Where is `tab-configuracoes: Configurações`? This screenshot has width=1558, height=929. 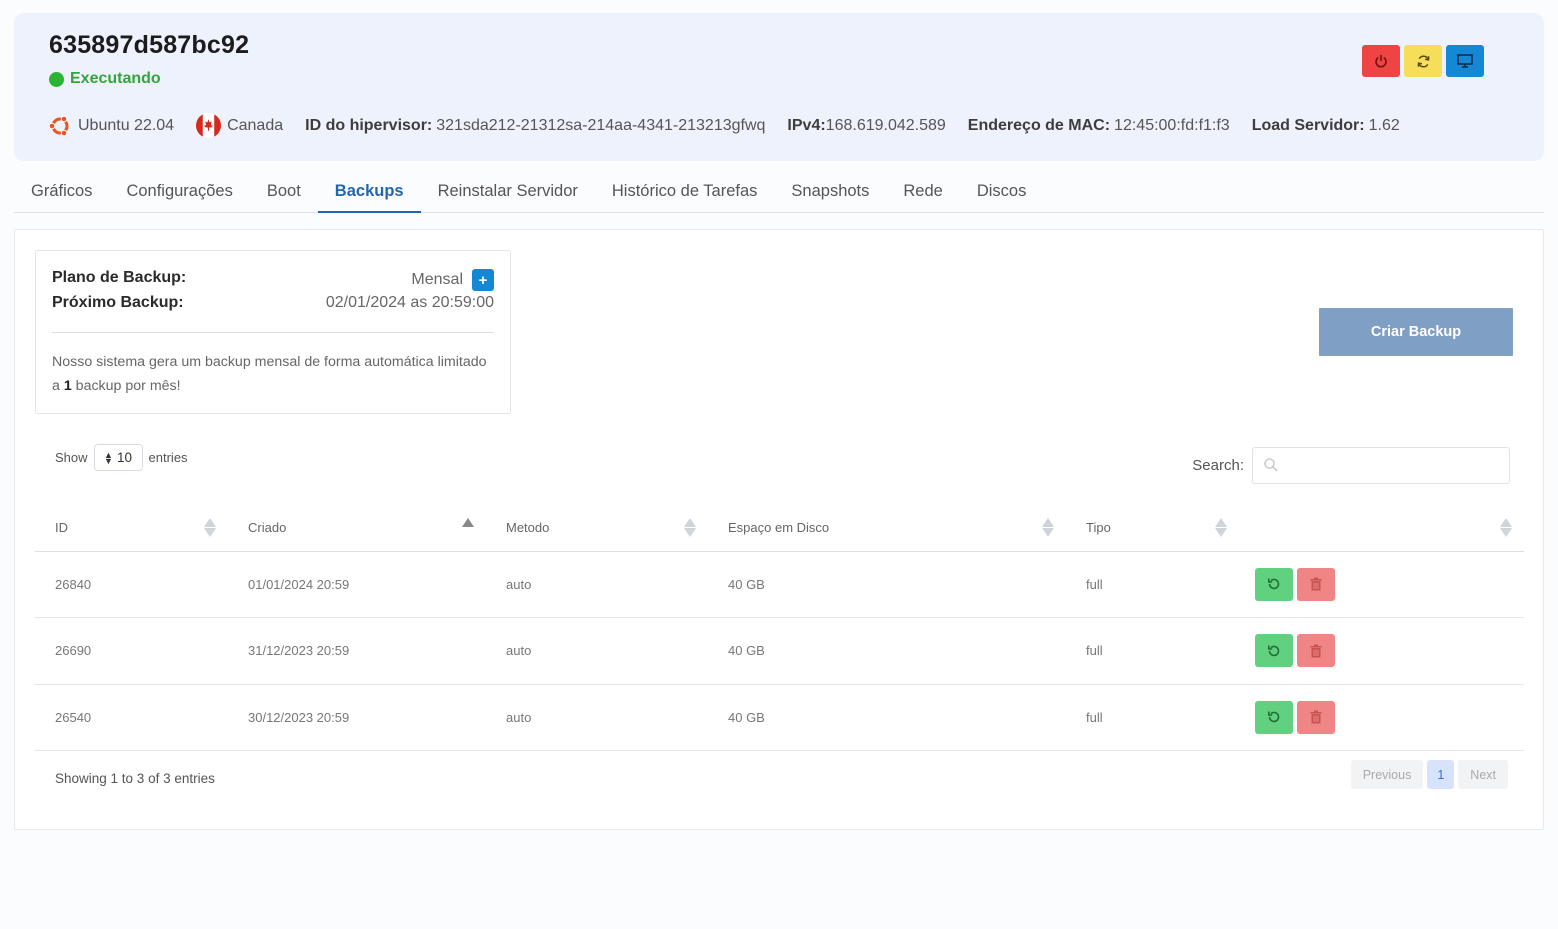 tab-configuracoes: Configurações is located at coordinates (179, 191).